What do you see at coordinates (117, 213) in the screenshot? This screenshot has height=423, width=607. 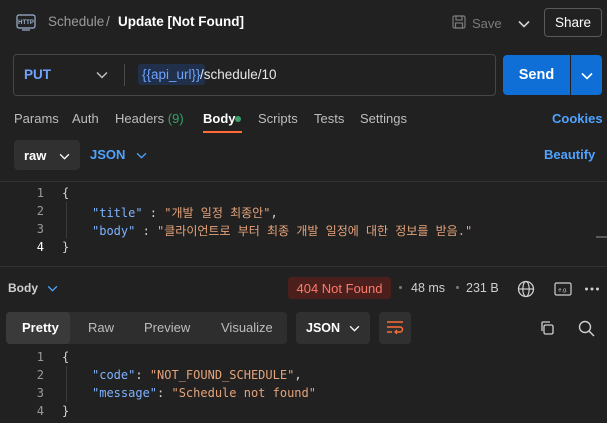 I see `json-key: "title"` at bounding box center [117, 213].